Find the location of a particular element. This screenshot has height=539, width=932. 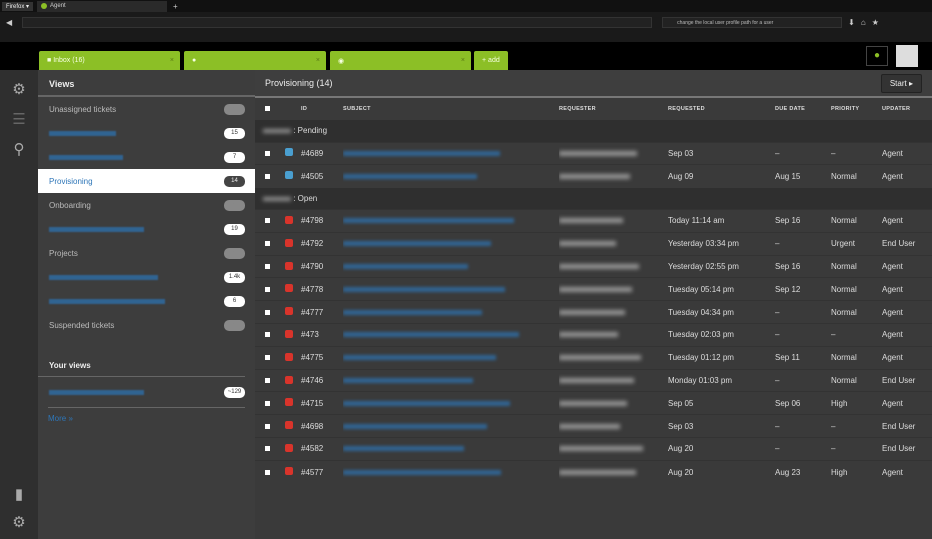

start-button: Start ▸ is located at coordinates (901, 83).